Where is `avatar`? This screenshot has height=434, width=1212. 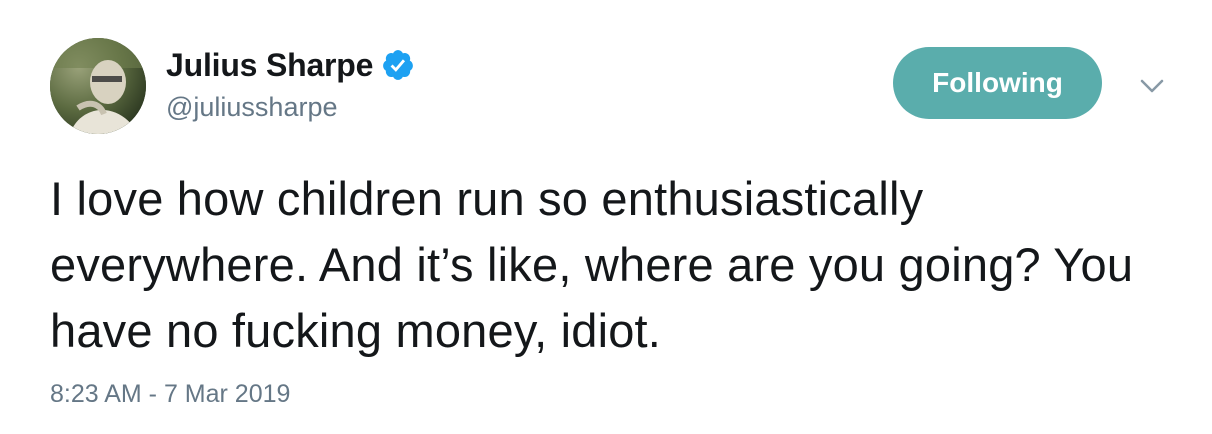 avatar is located at coordinates (98, 86).